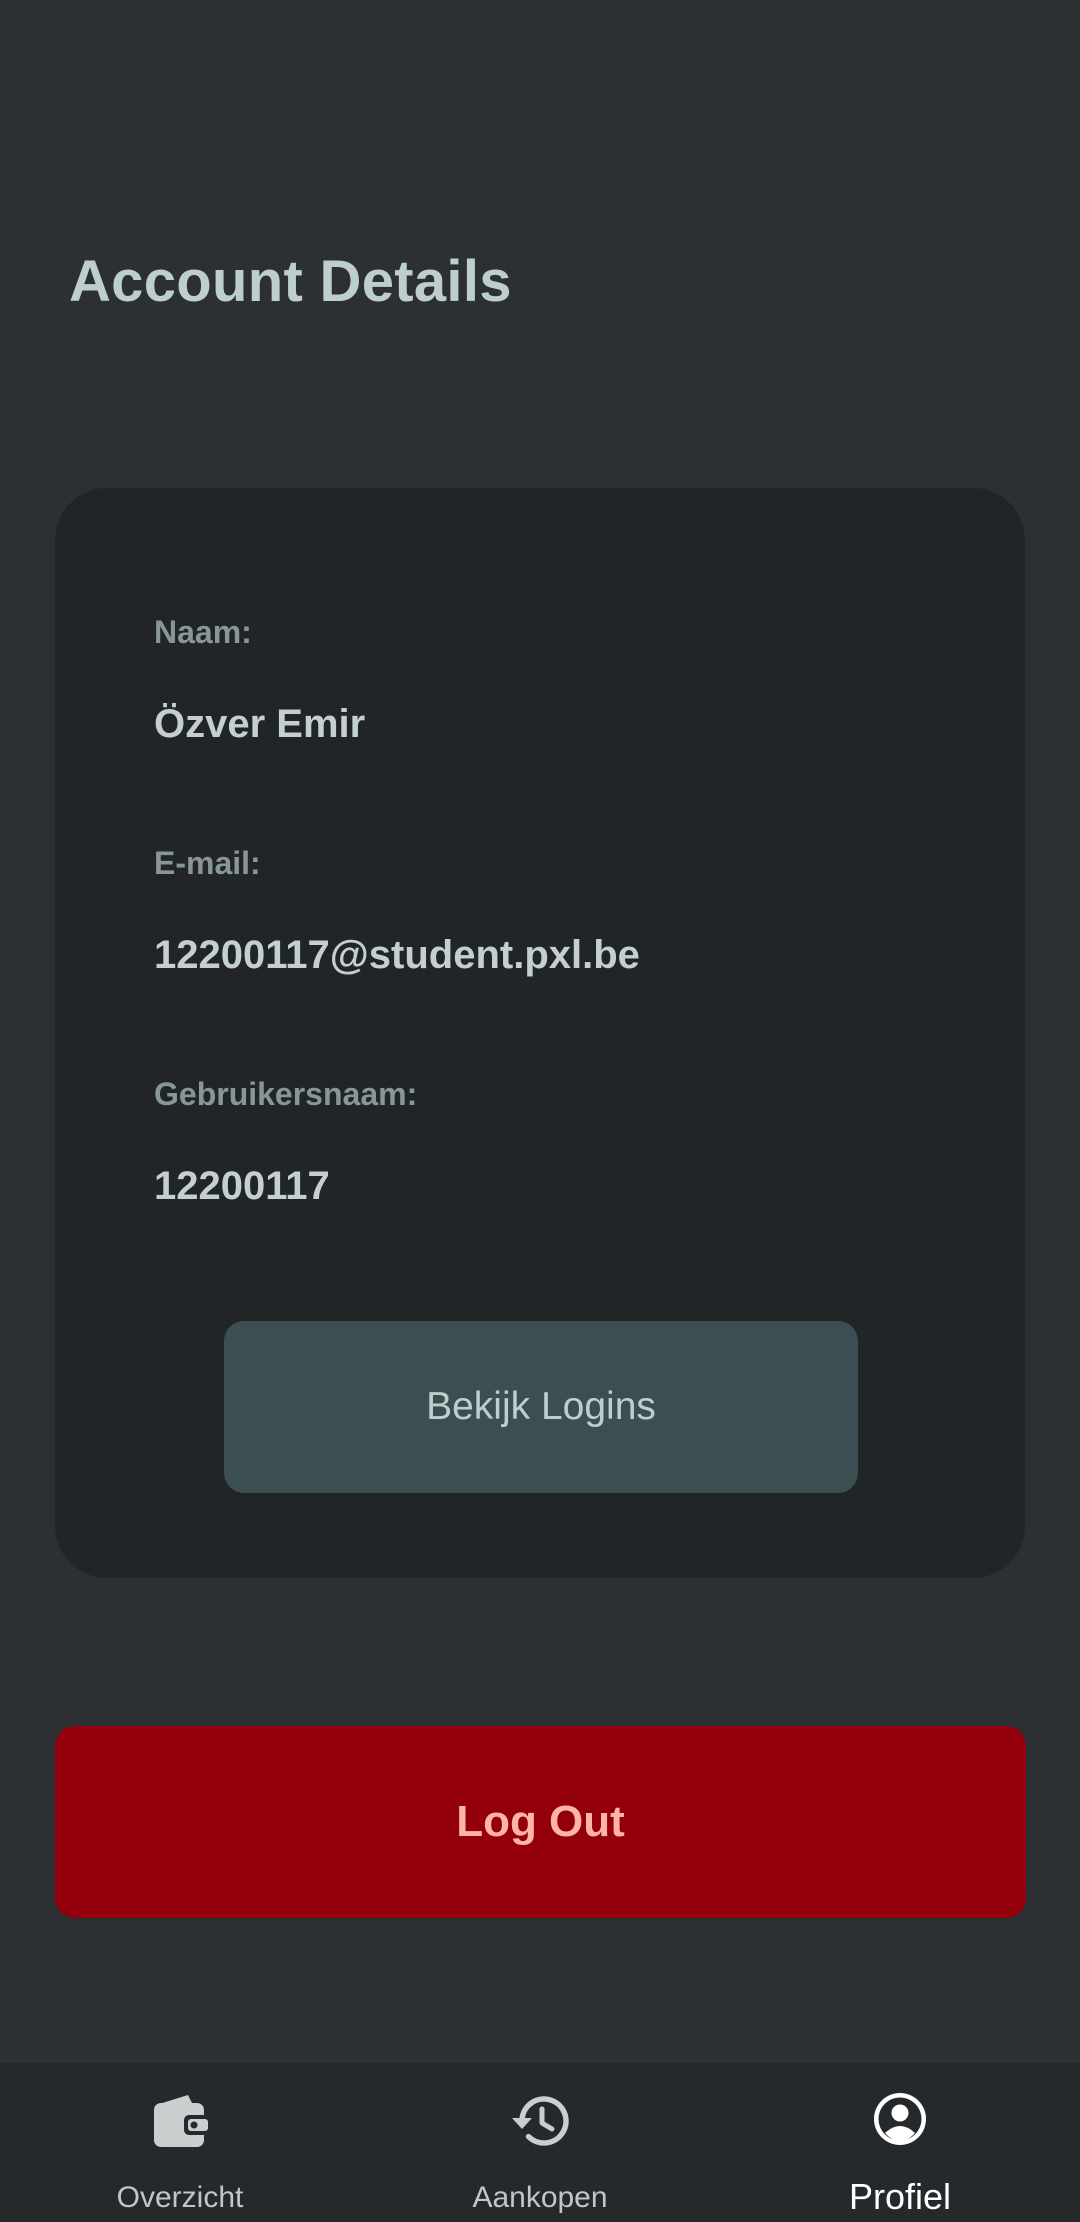 Image resolution: width=1080 pixels, height=2222 pixels. I want to click on nav-item-aankopen: Aankopen, so click(540, 2142).